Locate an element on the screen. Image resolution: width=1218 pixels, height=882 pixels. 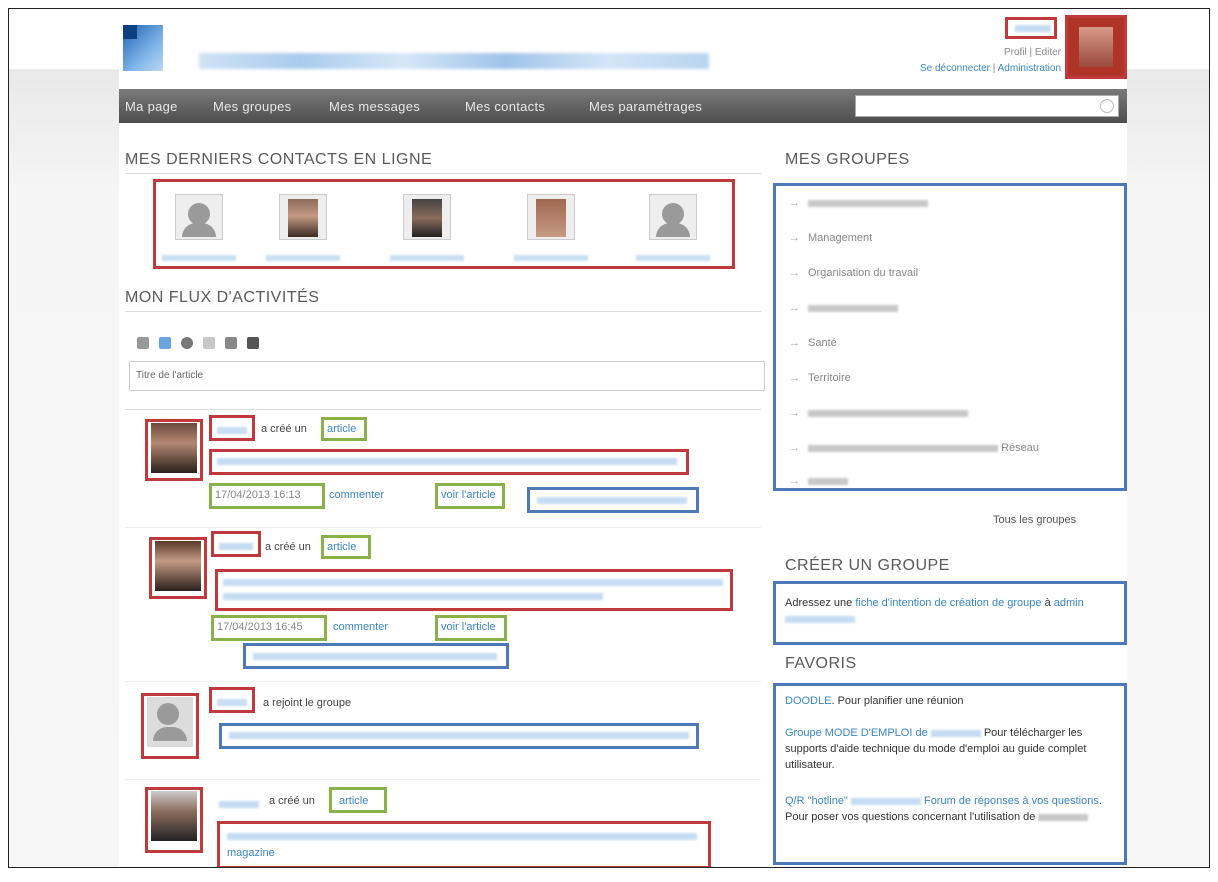
groups-heading: MES GROUPES is located at coordinates (847, 159).